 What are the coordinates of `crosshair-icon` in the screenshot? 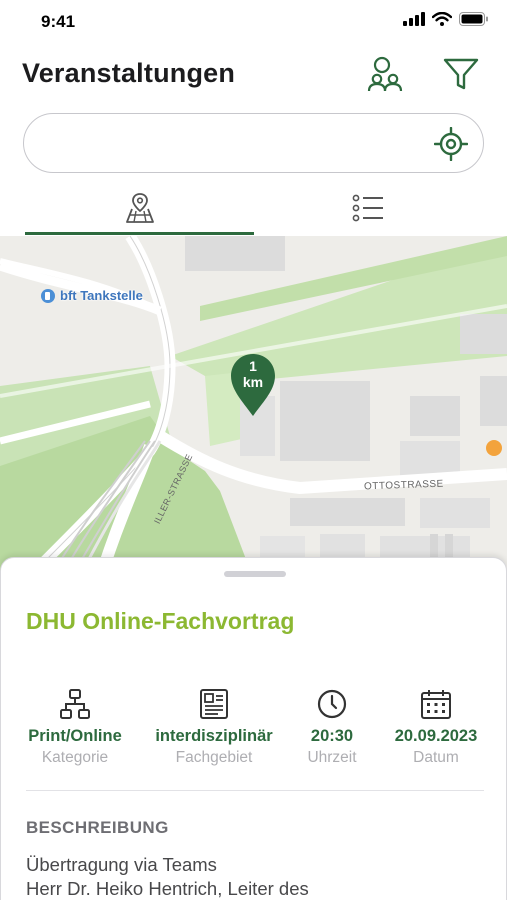 It's located at (451, 144).